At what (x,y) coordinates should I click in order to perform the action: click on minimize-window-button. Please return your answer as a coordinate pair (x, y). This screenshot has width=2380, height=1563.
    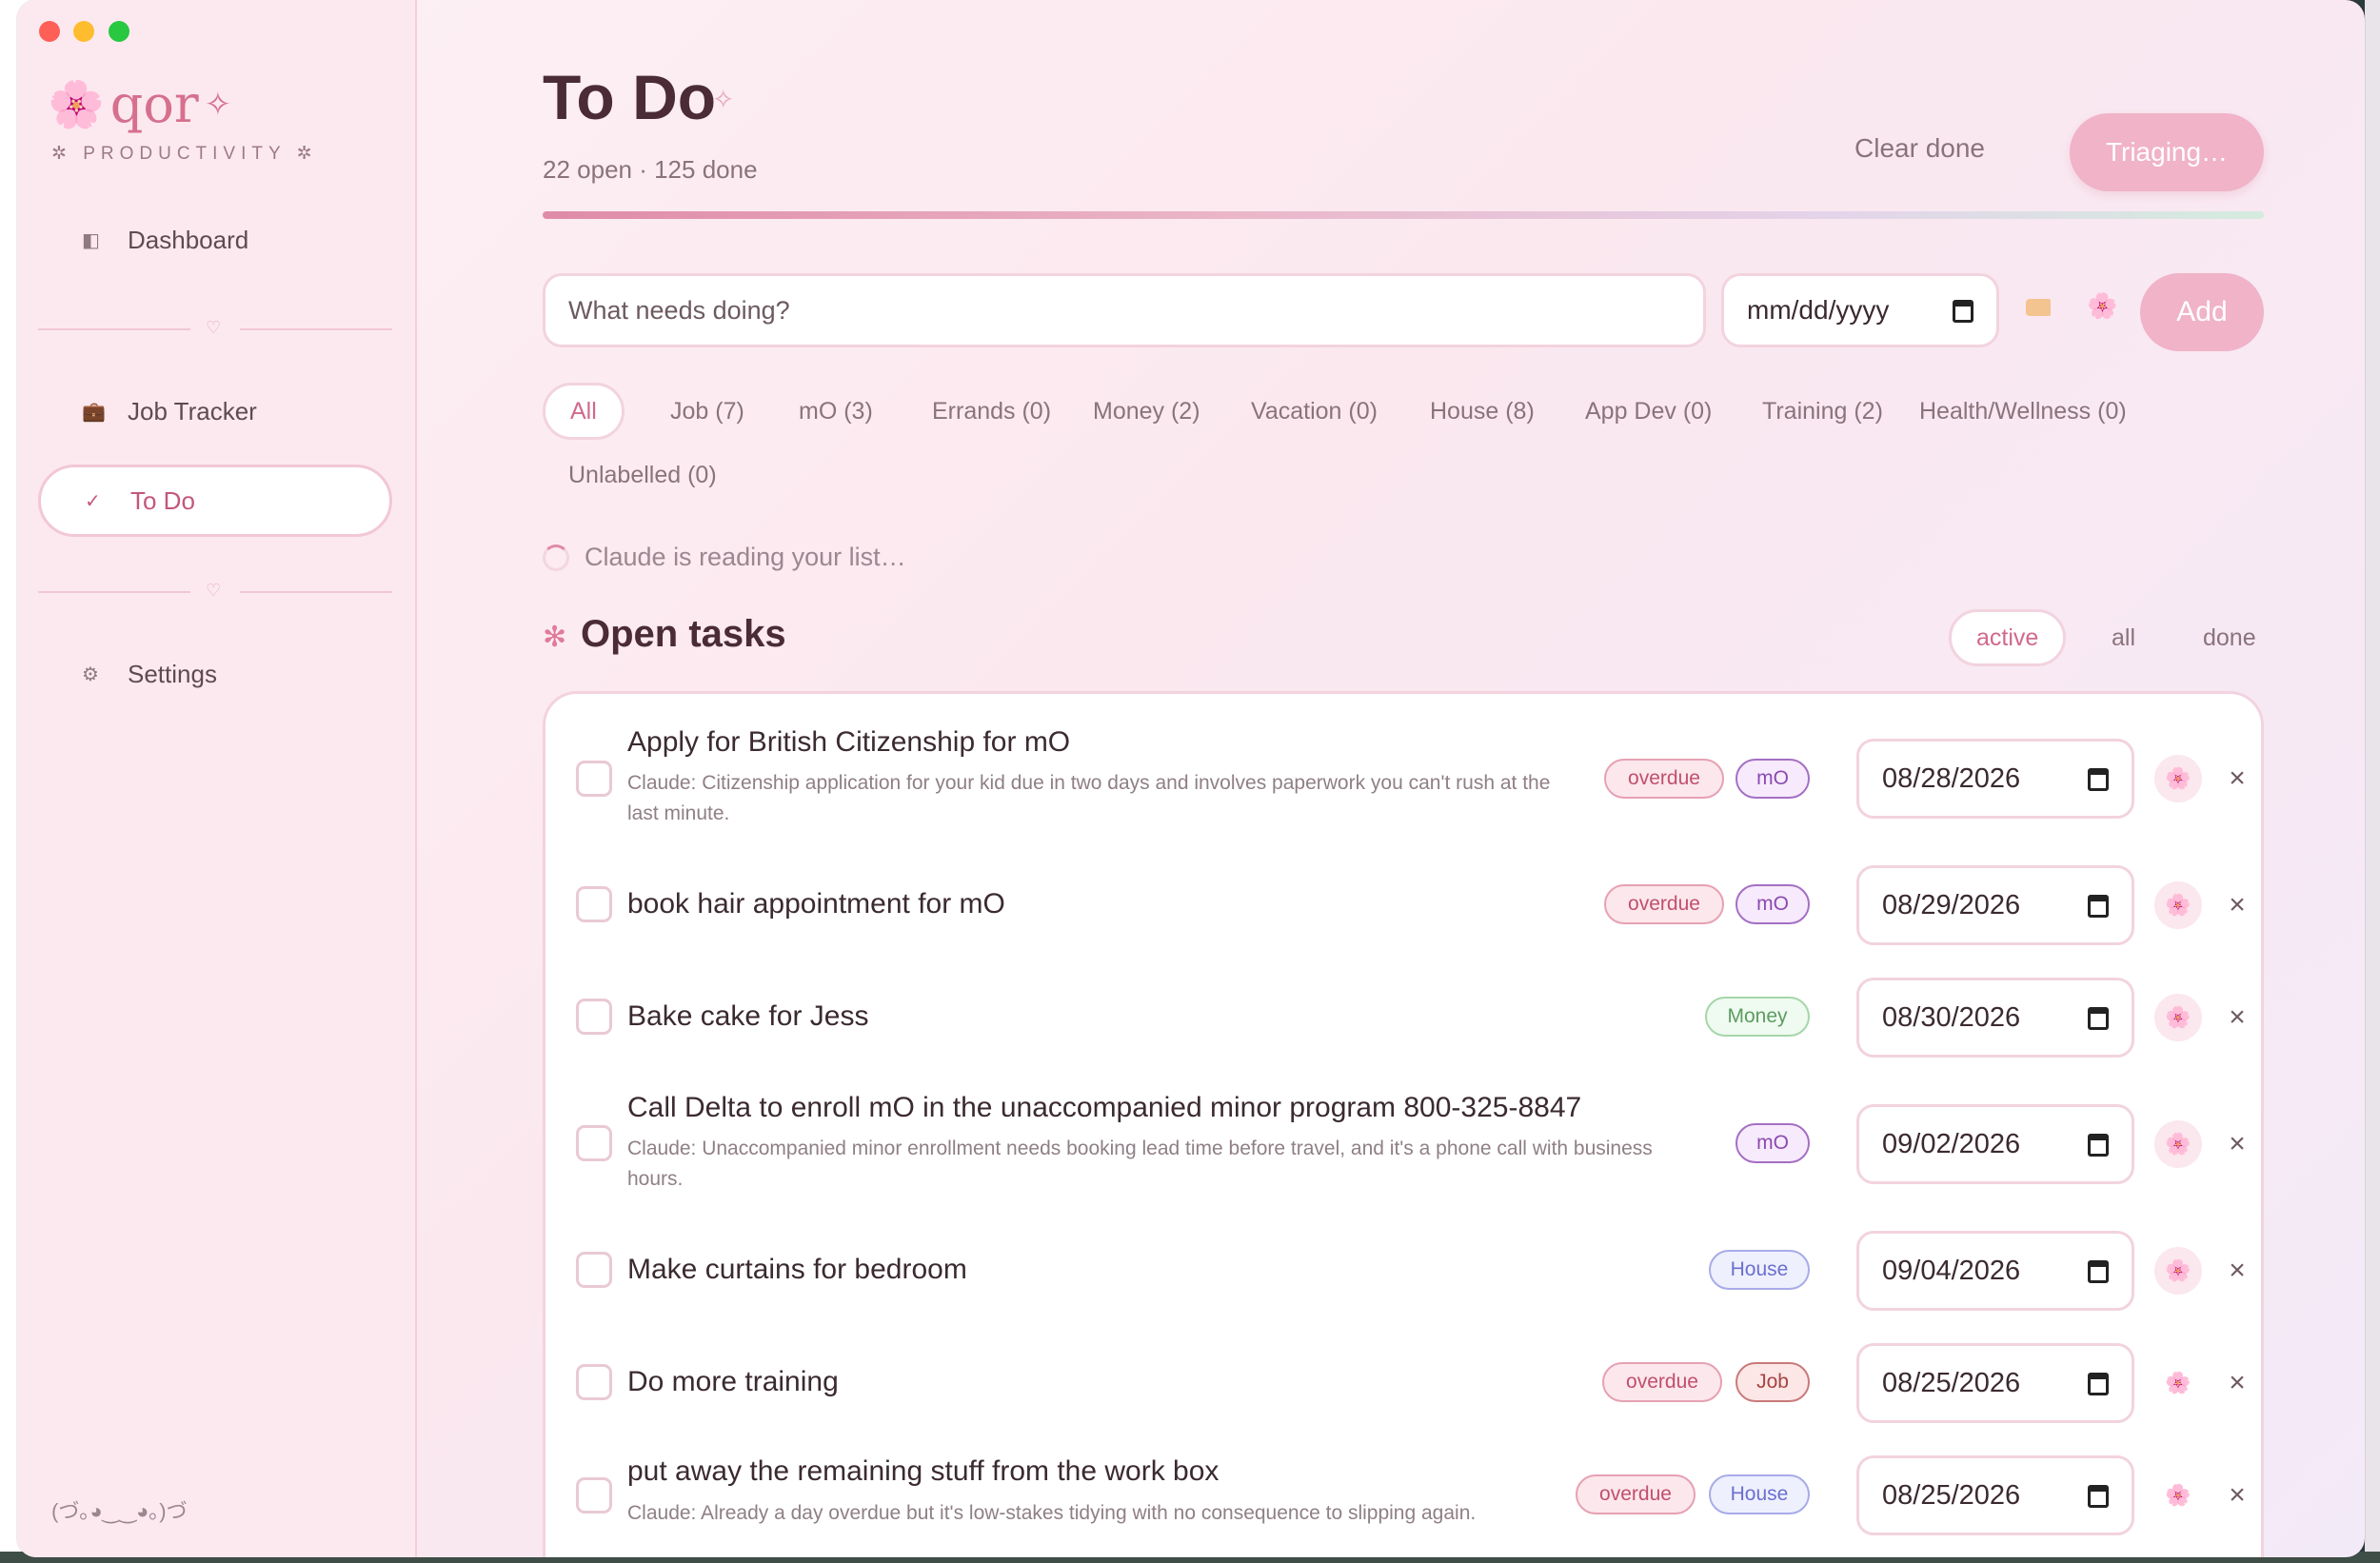
    Looking at the image, I should click on (83, 31).